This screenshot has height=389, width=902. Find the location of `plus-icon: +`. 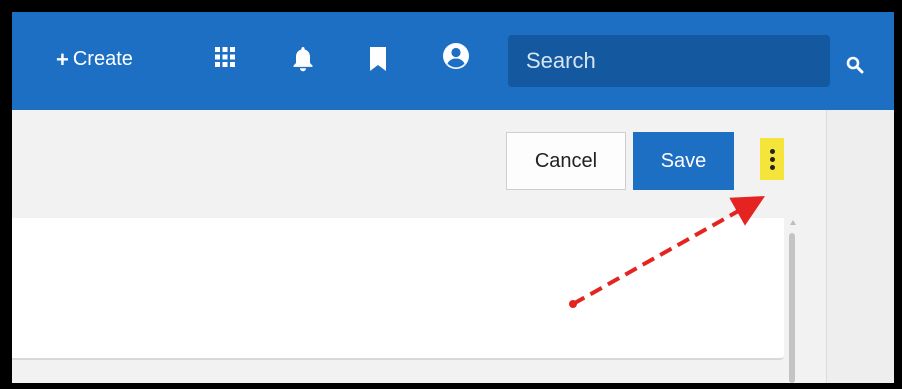

plus-icon: + is located at coordinates (62, 59).